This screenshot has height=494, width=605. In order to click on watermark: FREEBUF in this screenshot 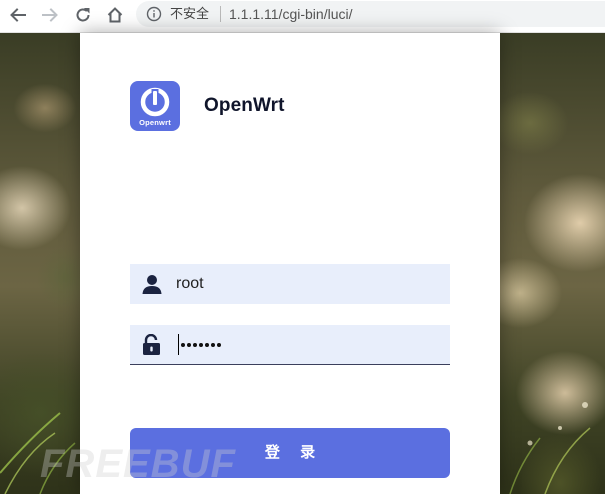, I will do `click(138, 464)`.